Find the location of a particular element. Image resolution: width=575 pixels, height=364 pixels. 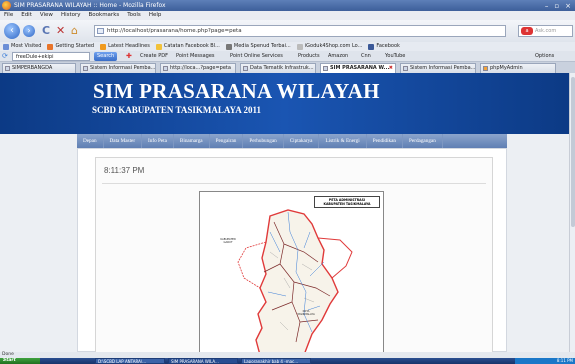

point-messages-button: Point Messages is located at coordinates (195, 56).